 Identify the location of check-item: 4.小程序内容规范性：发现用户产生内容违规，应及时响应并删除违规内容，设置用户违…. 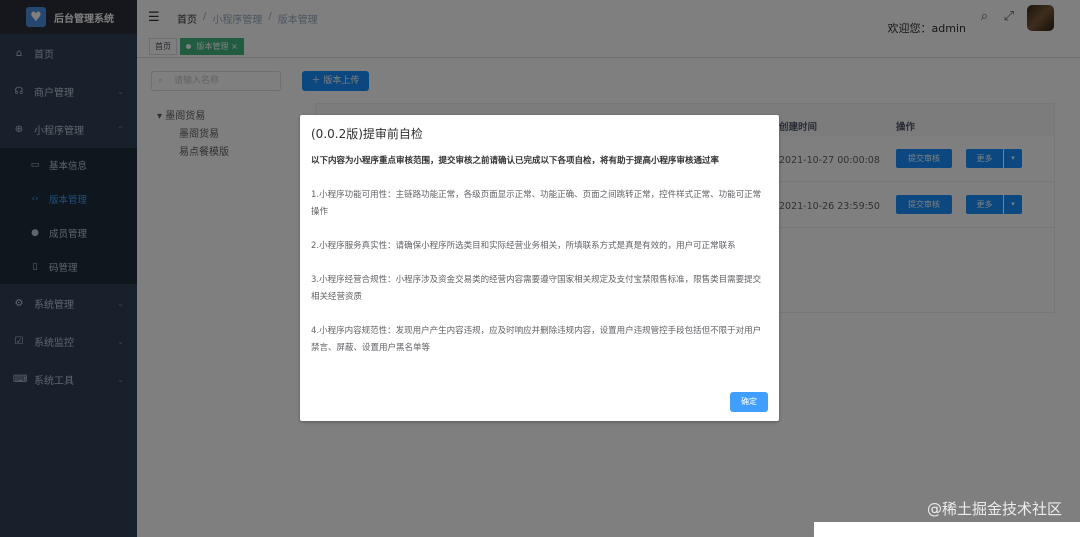
(536, 339).